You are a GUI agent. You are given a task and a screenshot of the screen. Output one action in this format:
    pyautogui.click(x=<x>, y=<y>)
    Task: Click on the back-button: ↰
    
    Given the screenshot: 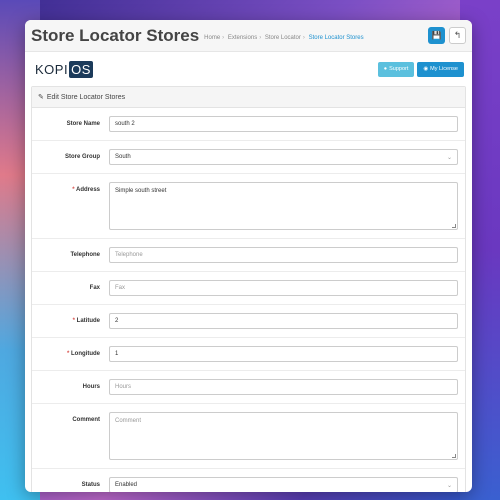 What is the action you would take?
    pyautogui.click(x=457, y=35)
    